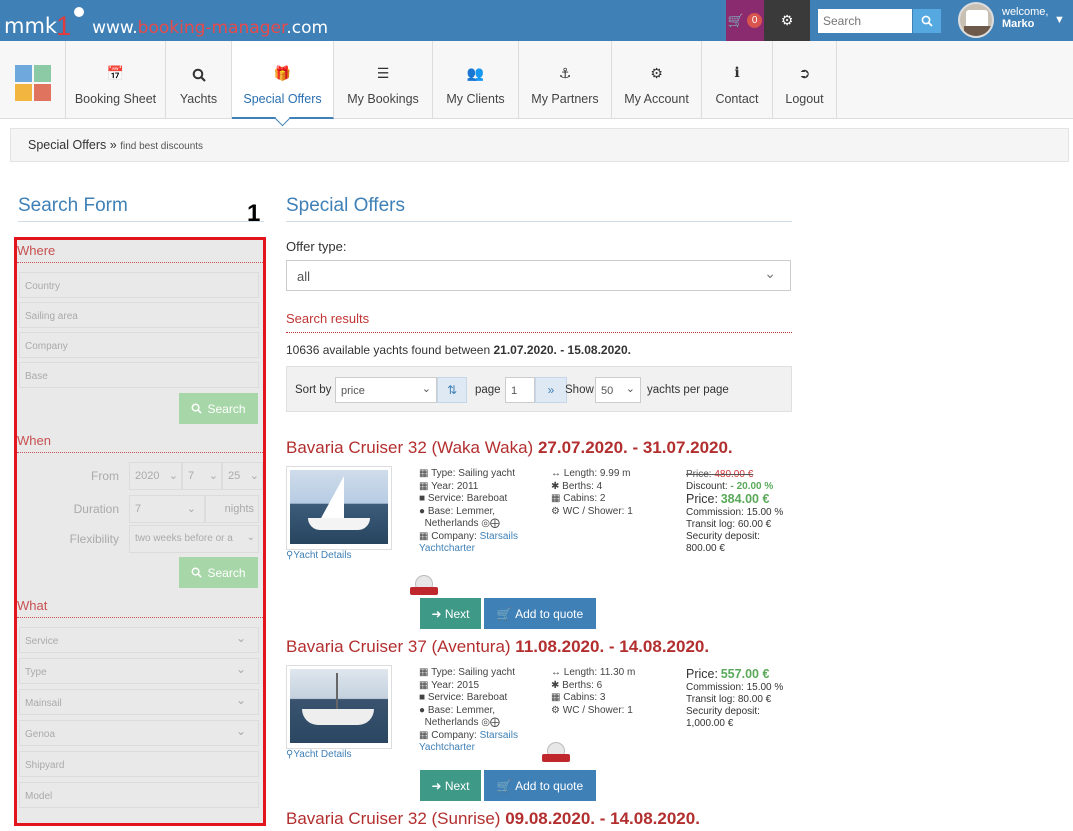  Describe the element at coordinates (804, 73) in the screenshot. I see `sign-out-icon: ➲` at that location.